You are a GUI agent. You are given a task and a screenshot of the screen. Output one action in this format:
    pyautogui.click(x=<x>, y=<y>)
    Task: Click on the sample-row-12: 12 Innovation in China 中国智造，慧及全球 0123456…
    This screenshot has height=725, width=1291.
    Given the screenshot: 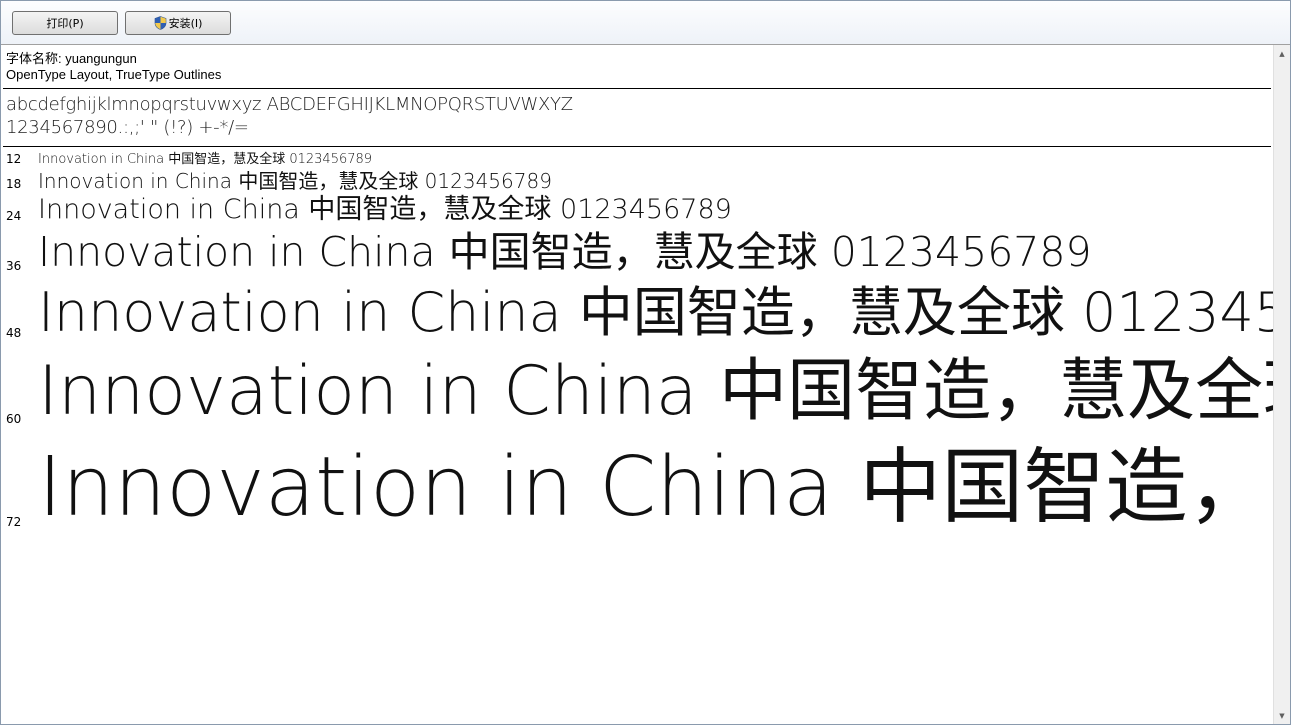 What is the action you would take?
    pyautogui.click(x=637, y=159)
    